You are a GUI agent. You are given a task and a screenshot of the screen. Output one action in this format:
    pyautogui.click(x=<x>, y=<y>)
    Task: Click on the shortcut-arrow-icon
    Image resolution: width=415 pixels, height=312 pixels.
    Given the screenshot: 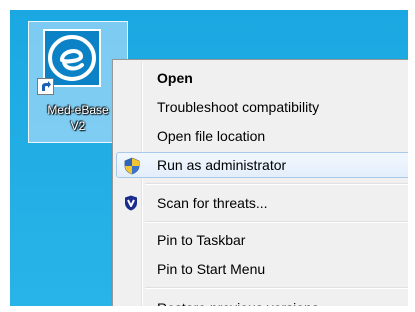 What is the action you would take?
    pyautogui.click(x=45, y=86)
    